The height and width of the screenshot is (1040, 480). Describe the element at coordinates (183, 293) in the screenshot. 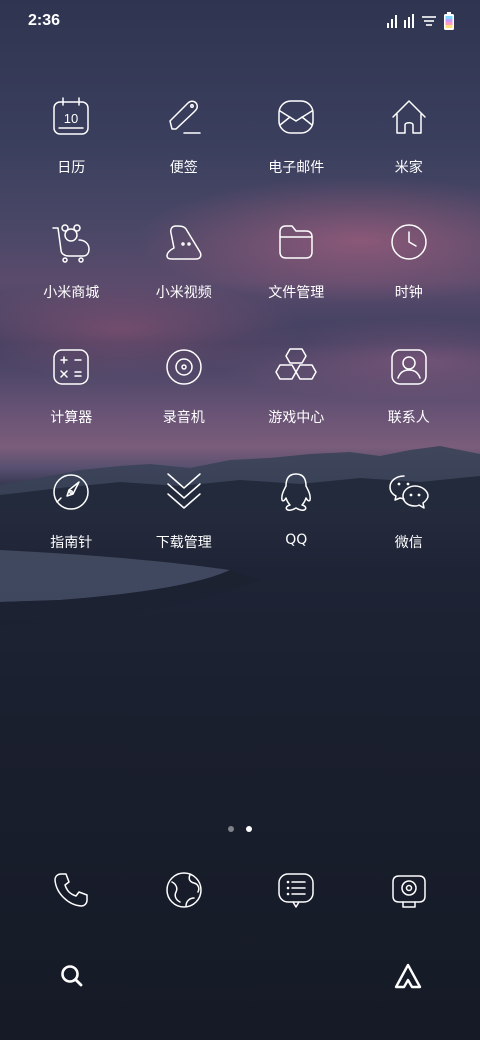

I see `app-label: 小米视频` at that location.